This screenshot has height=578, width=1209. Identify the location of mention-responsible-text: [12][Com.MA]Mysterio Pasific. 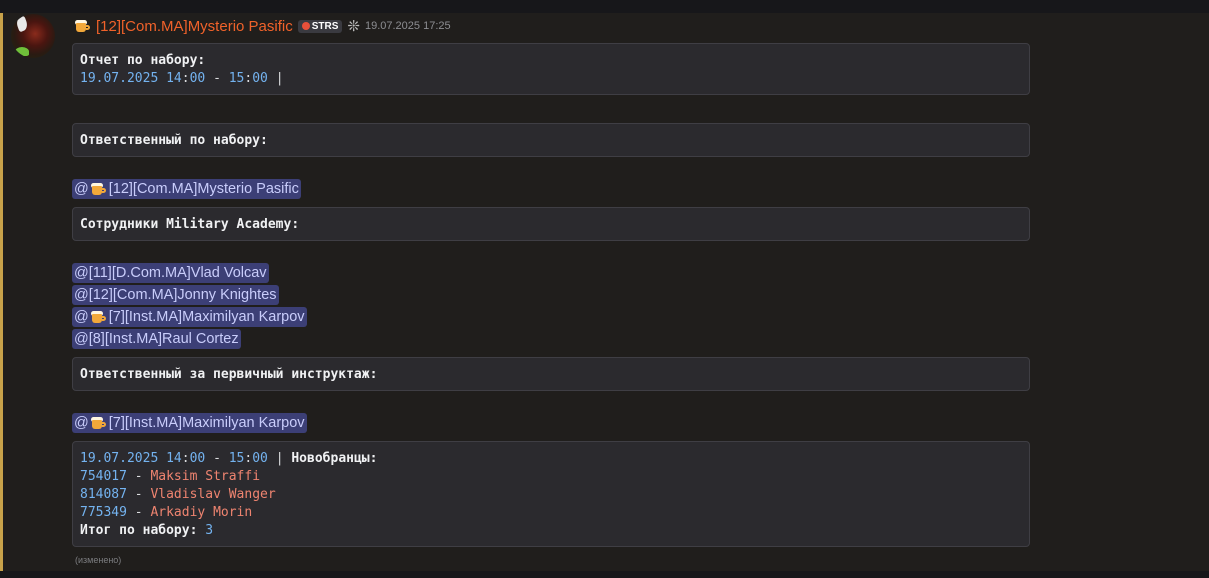
(203, 189).